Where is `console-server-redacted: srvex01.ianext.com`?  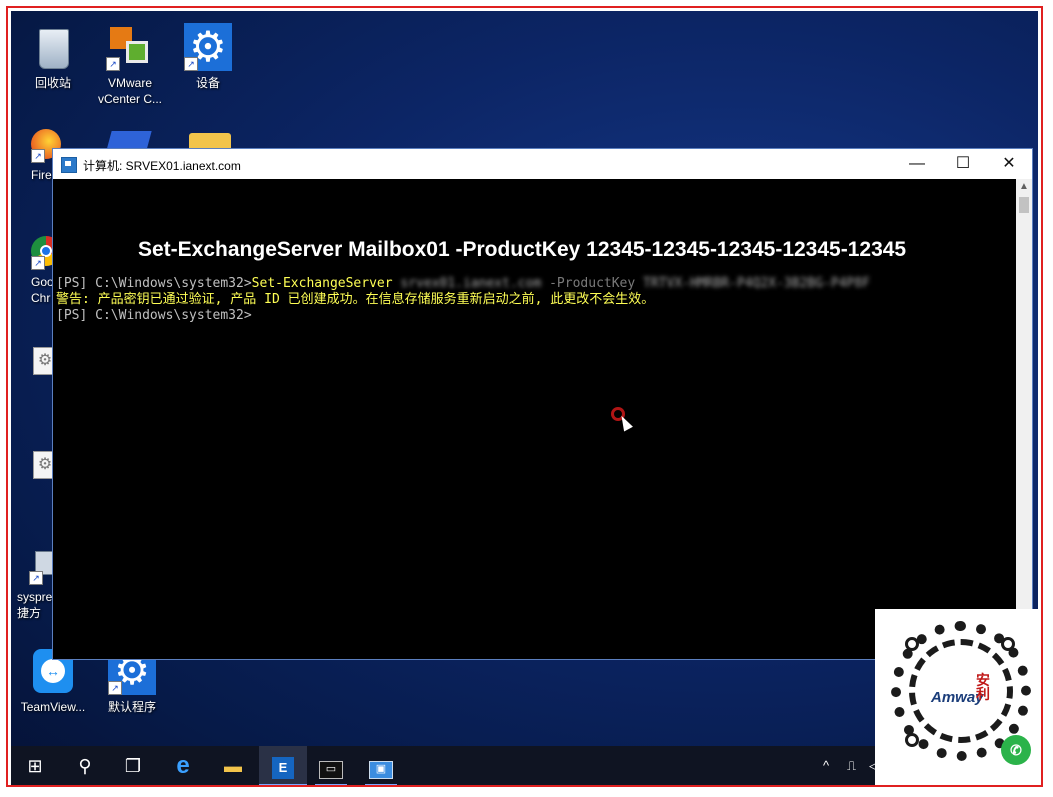 console-server-redacted: srvex01.ianext.com is located at coordinates (471, 283).